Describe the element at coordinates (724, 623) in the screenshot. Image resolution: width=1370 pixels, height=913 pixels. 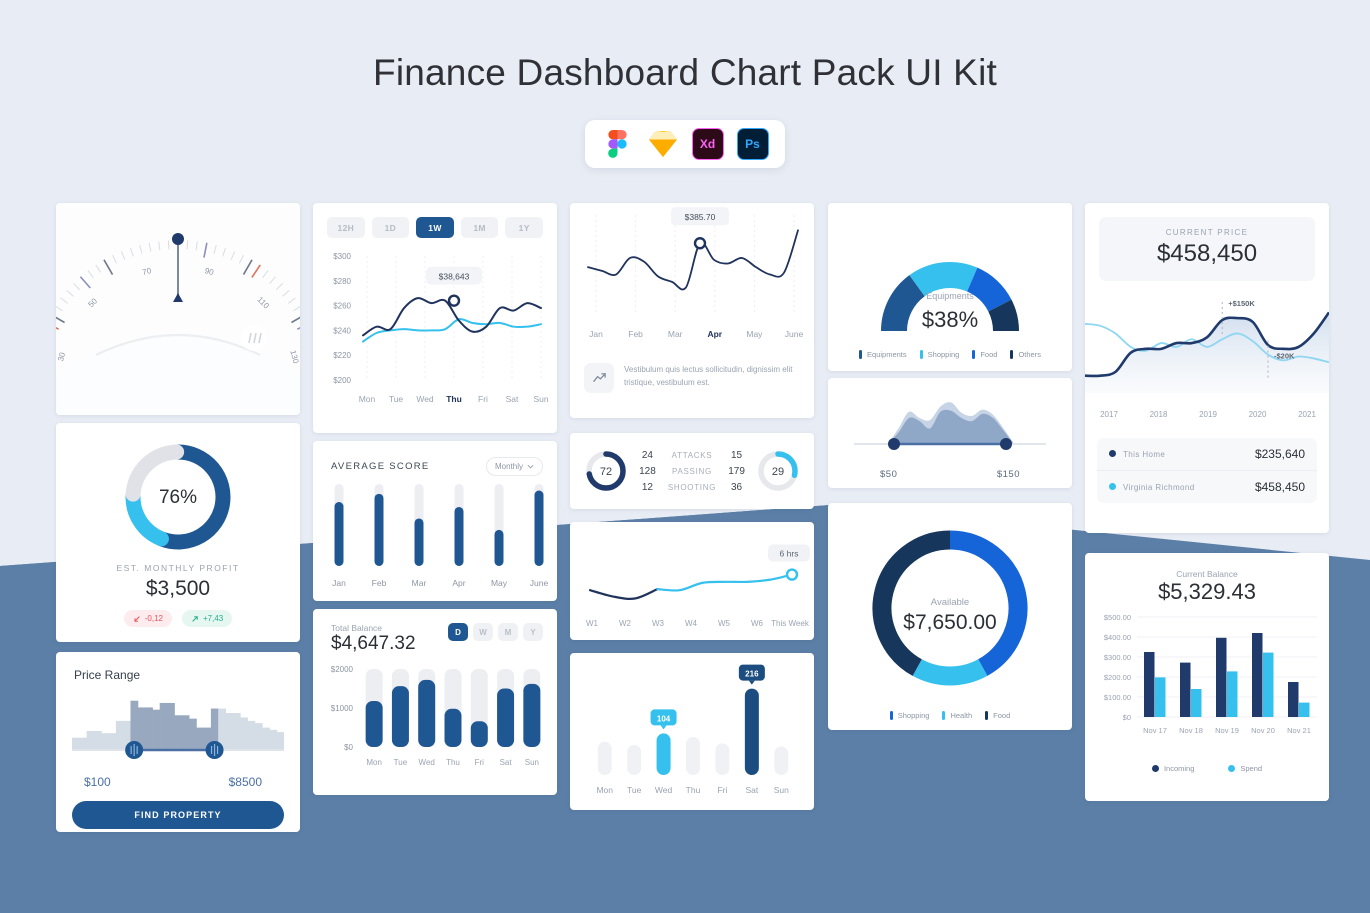
I see `svg-text: W5` at that location.